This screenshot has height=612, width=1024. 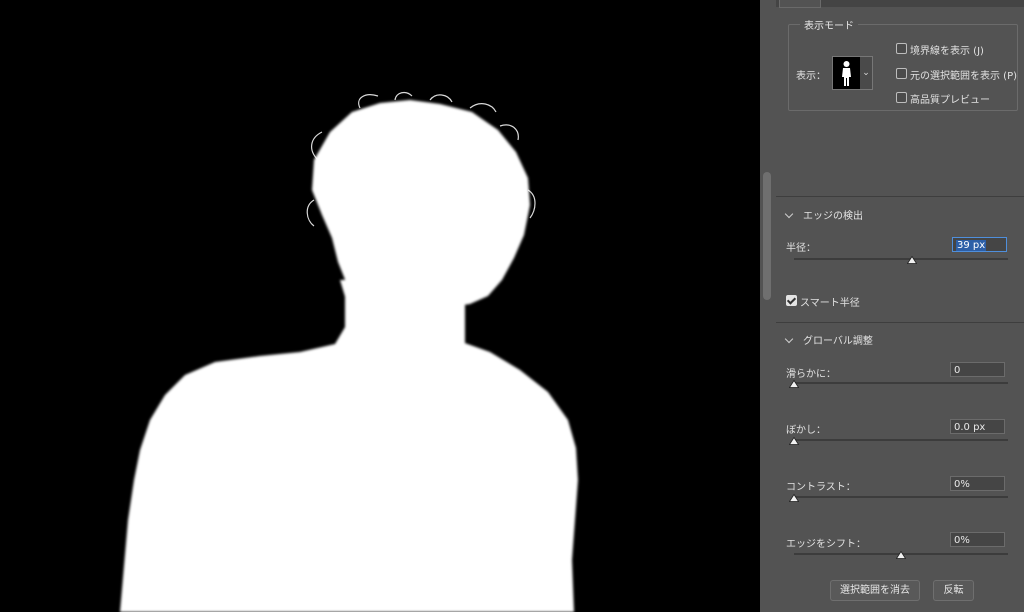 What do you see at coordinates (977, 369) in the screenshot?
I see `smooth-input: 0` at bounding box center [977, 369].